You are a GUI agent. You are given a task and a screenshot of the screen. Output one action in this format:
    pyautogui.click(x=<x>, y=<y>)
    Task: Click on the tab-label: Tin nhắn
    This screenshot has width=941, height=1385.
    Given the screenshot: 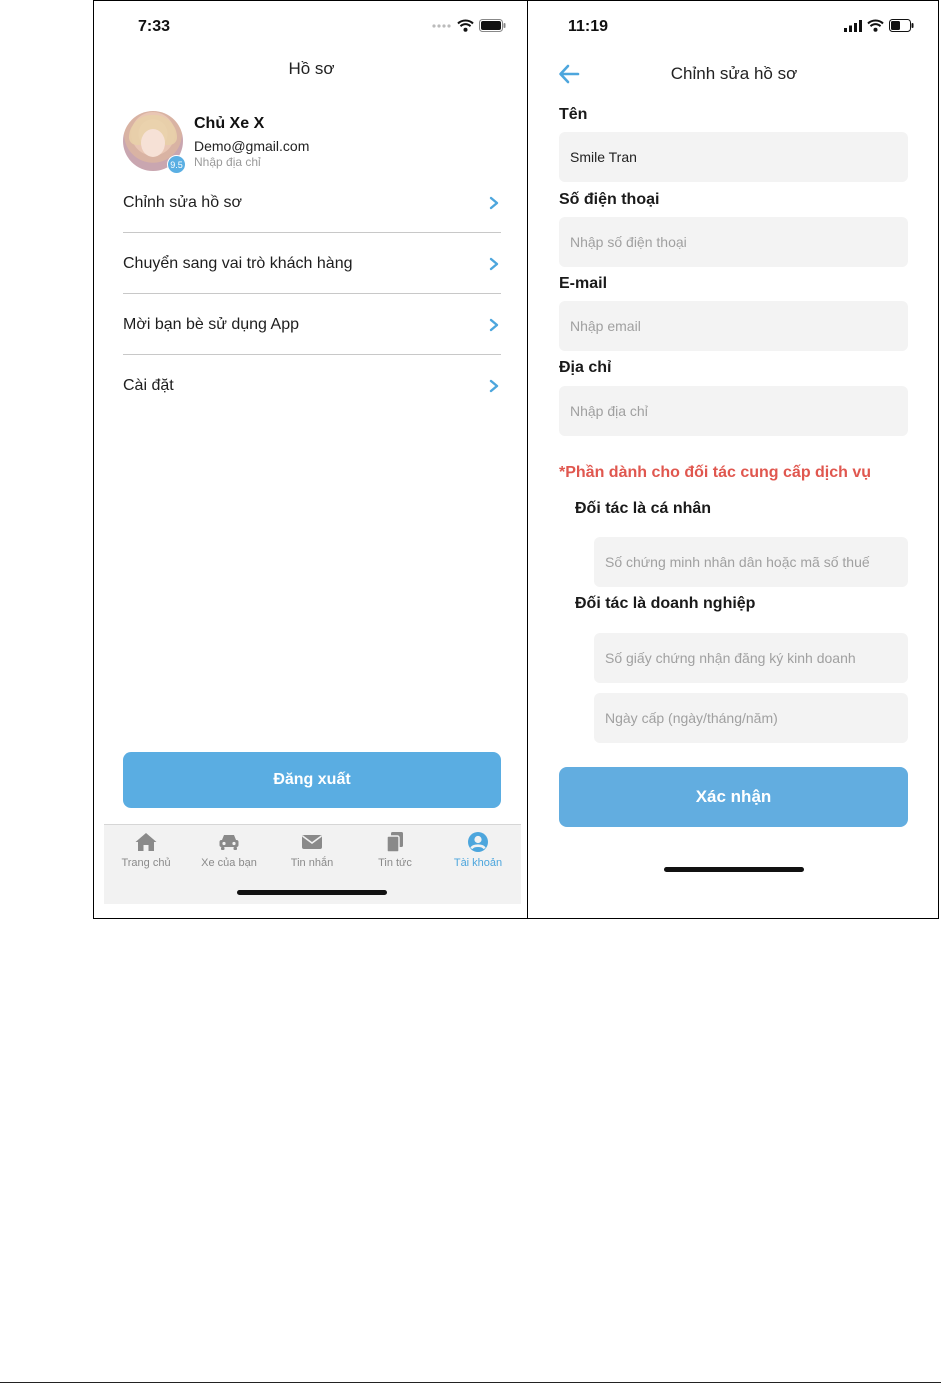 What is the action you would take?
    pyautogui.click(x=312, y=863)
    